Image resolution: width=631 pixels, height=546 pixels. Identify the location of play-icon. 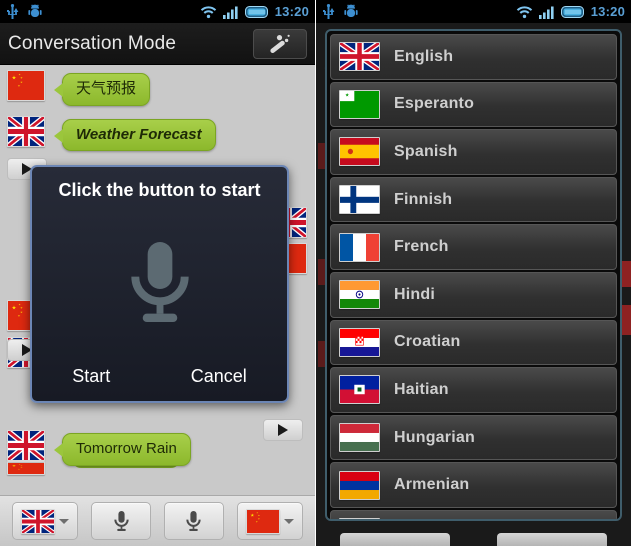
(283, 430).